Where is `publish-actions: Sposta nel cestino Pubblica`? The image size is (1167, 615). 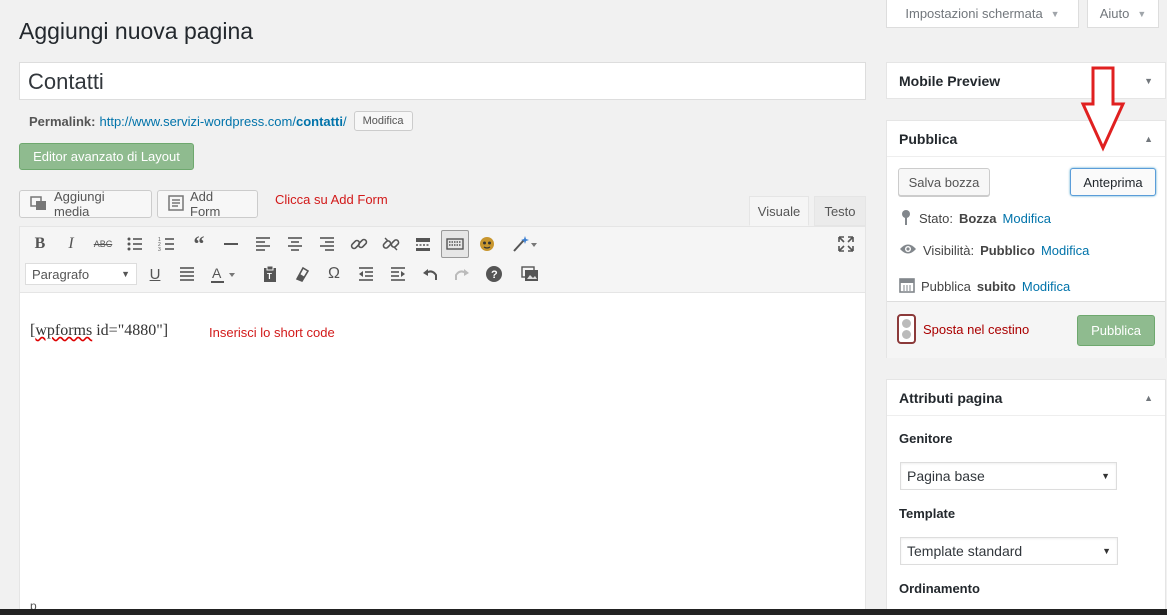
publish-actions: Sposta nel cestino Pubblica is located at coordinates (1026, 329).